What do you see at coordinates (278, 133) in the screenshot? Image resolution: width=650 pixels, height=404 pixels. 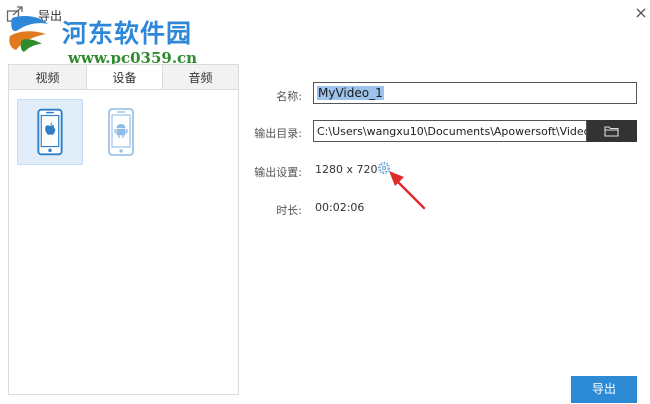 I see `output-dir-label: 输出目录:` at bounding box center [278, 133].